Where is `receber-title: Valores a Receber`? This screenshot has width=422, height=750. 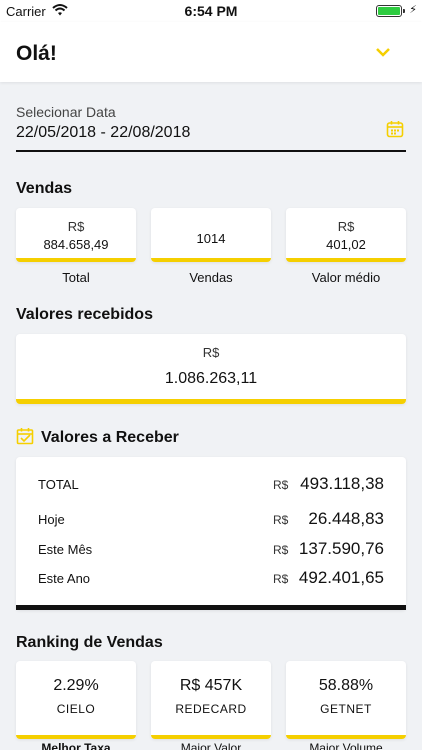 receber-title: Valores a Receber is located at coordinates (110, 437).